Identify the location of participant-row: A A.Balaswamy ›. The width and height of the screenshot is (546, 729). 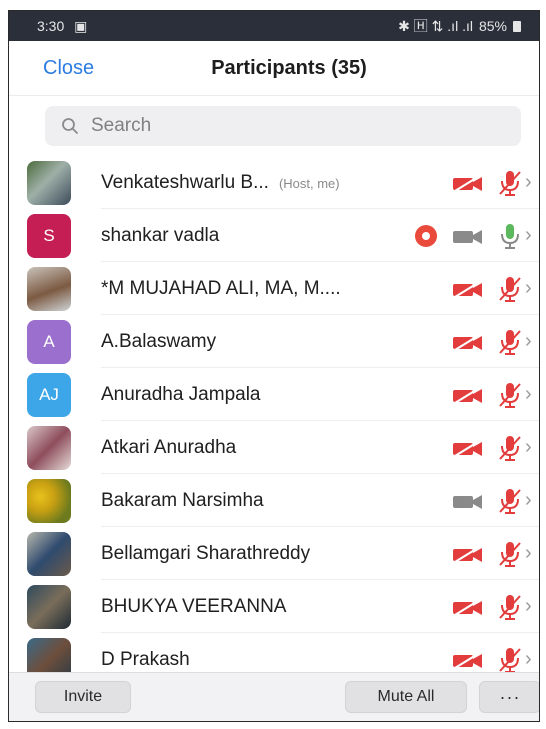
(274, 341).